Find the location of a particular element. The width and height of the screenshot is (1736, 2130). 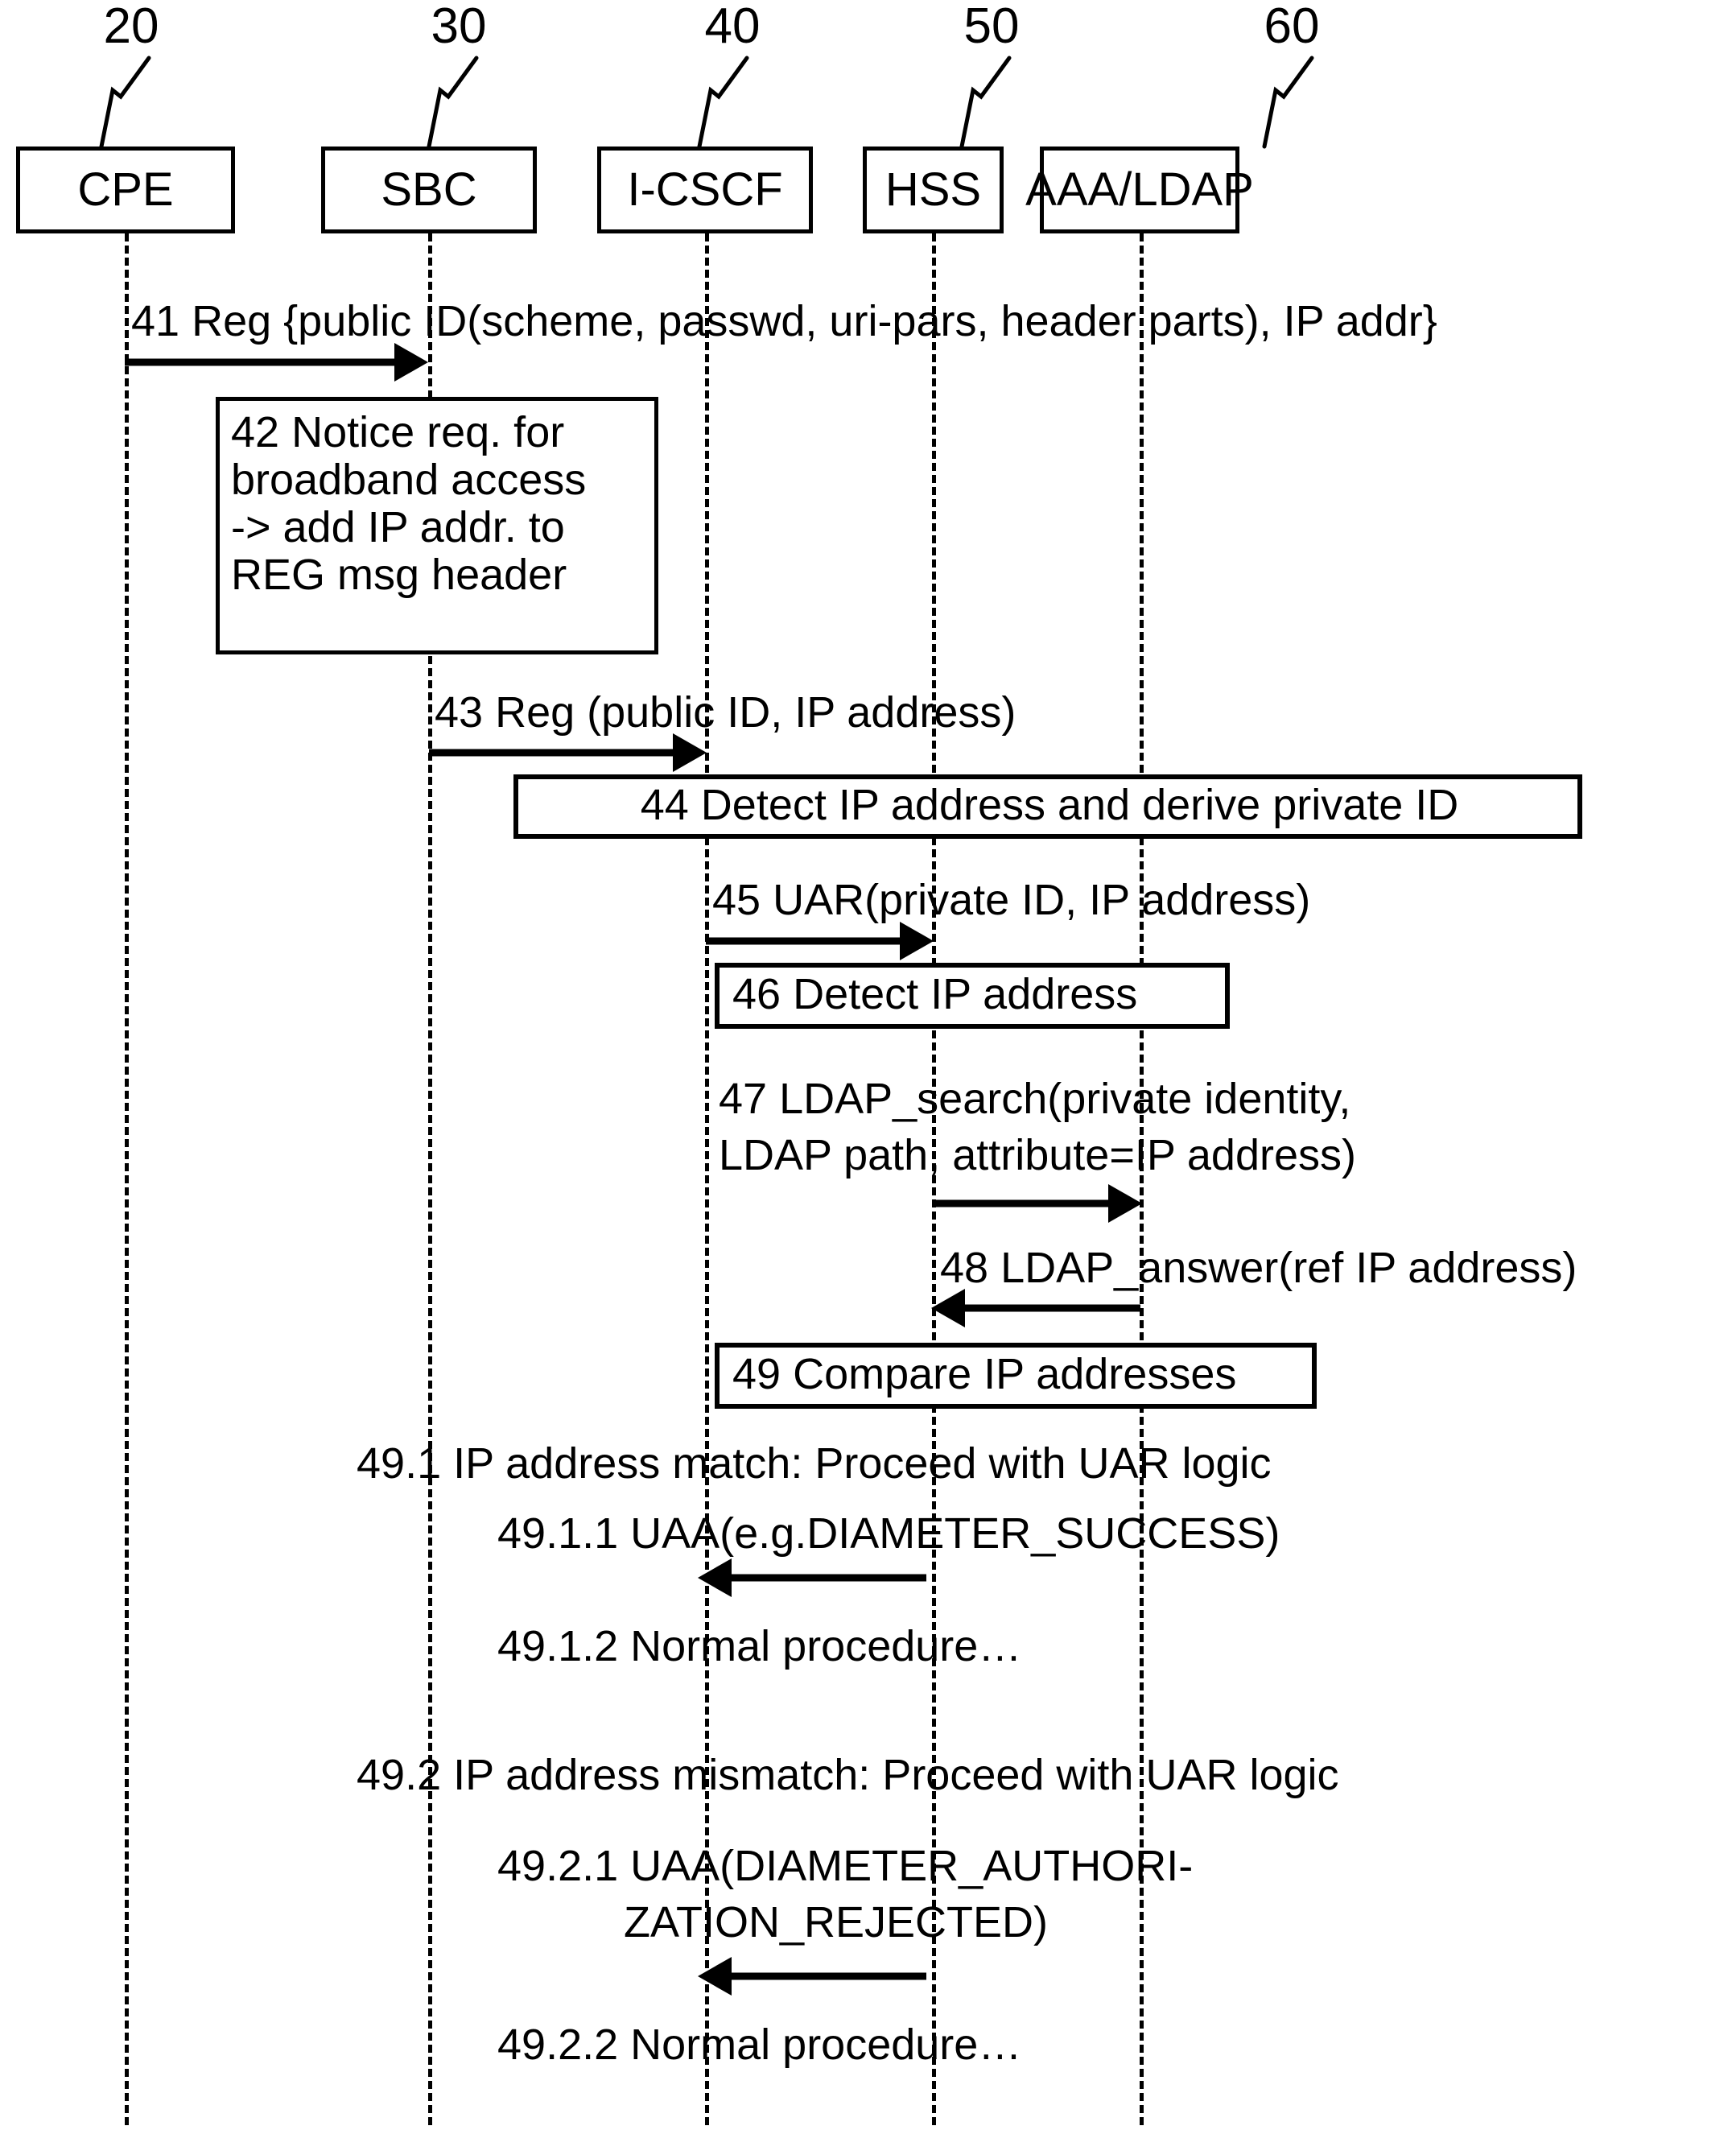

actor-label-sbc: SBC is located at coordinates (429, 189).